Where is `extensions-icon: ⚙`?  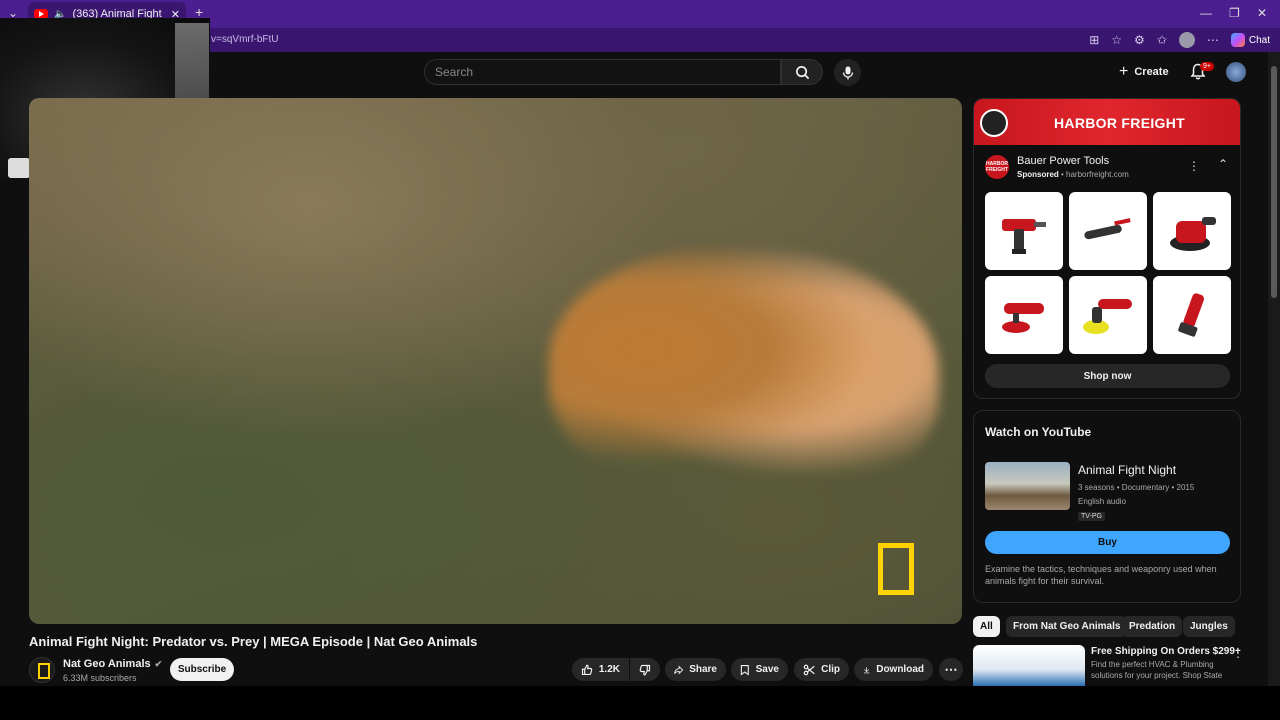 extensions-icon: ⚙ is located at coordinates (1139, 40).